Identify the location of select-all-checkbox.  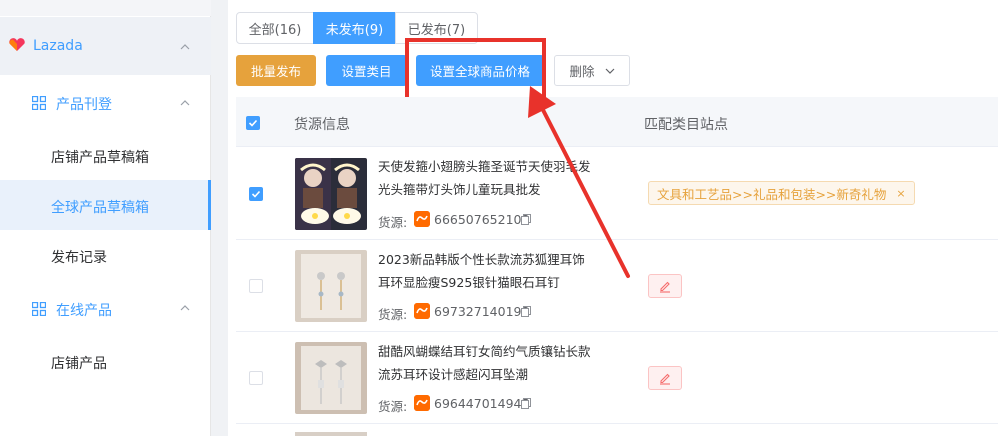
(253, 123).